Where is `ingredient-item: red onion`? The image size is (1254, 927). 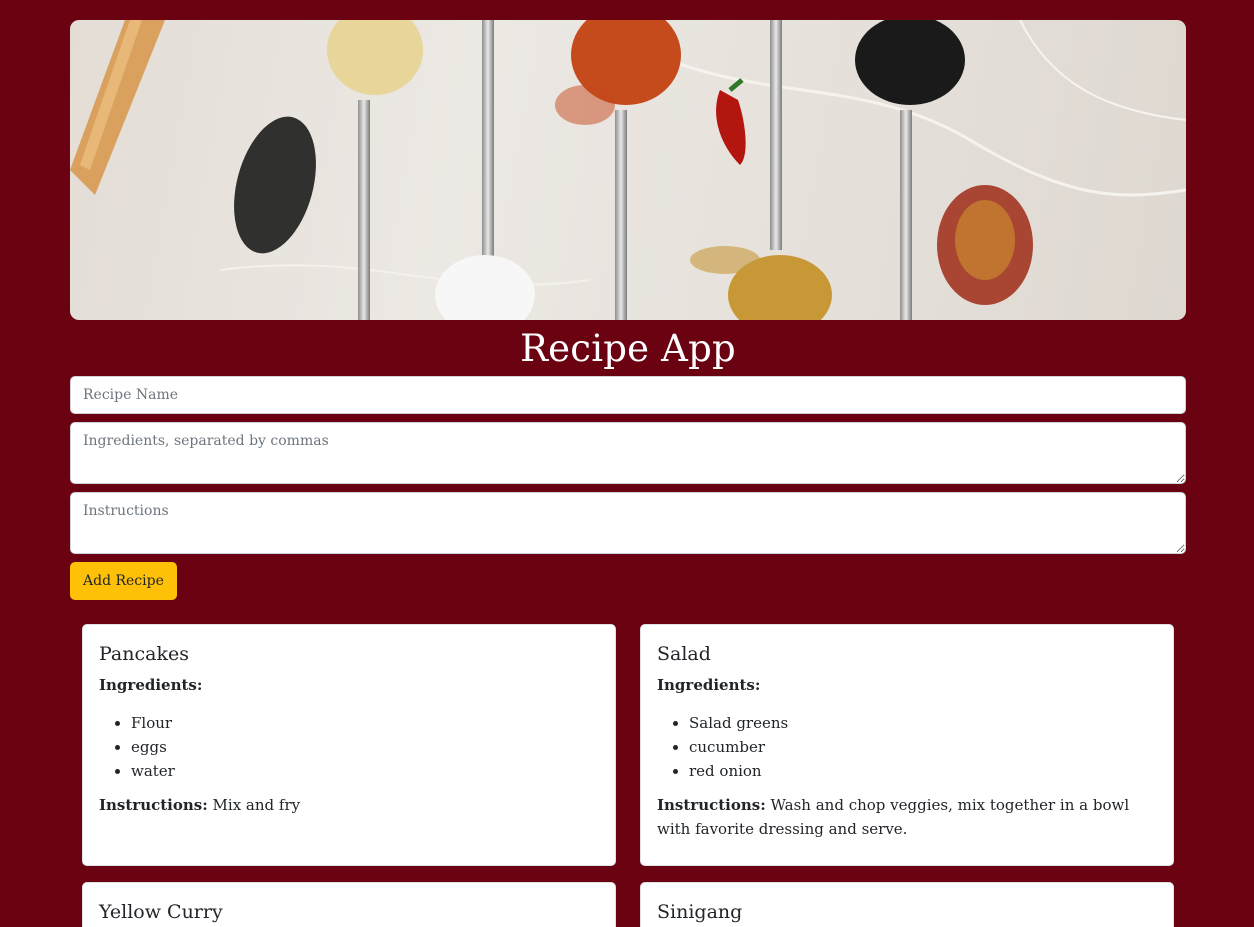
ingredient-item: red onion is located at coordinates (923, 771).